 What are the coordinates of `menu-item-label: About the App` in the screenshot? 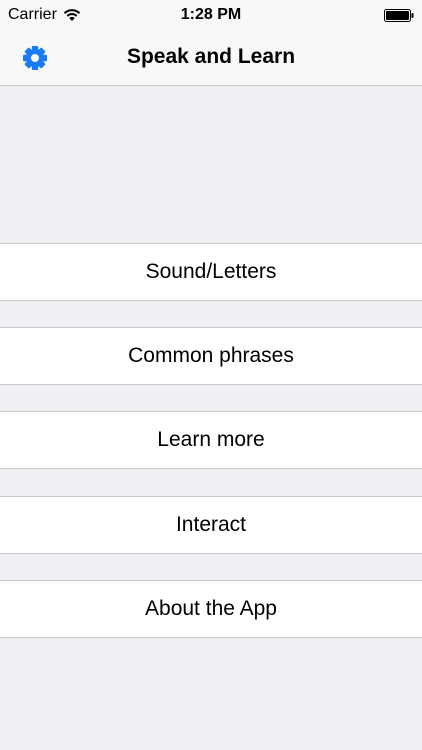 It's located at (211, 608).